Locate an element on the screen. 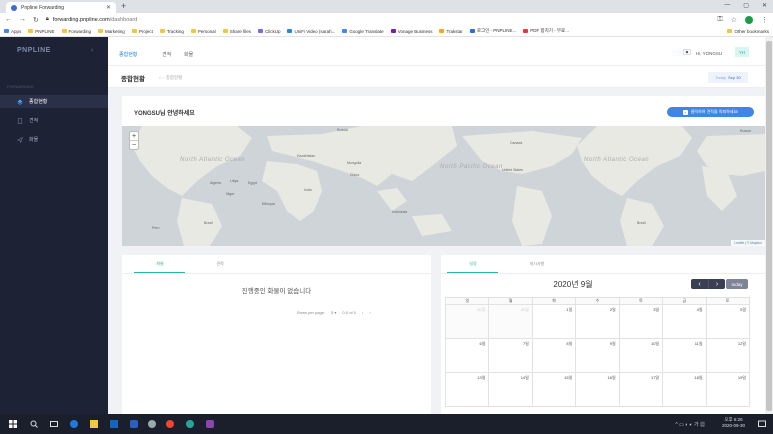 This screenshot has height=434, width=773. calendar-day: 31일 is located at coordinates (510, 321).